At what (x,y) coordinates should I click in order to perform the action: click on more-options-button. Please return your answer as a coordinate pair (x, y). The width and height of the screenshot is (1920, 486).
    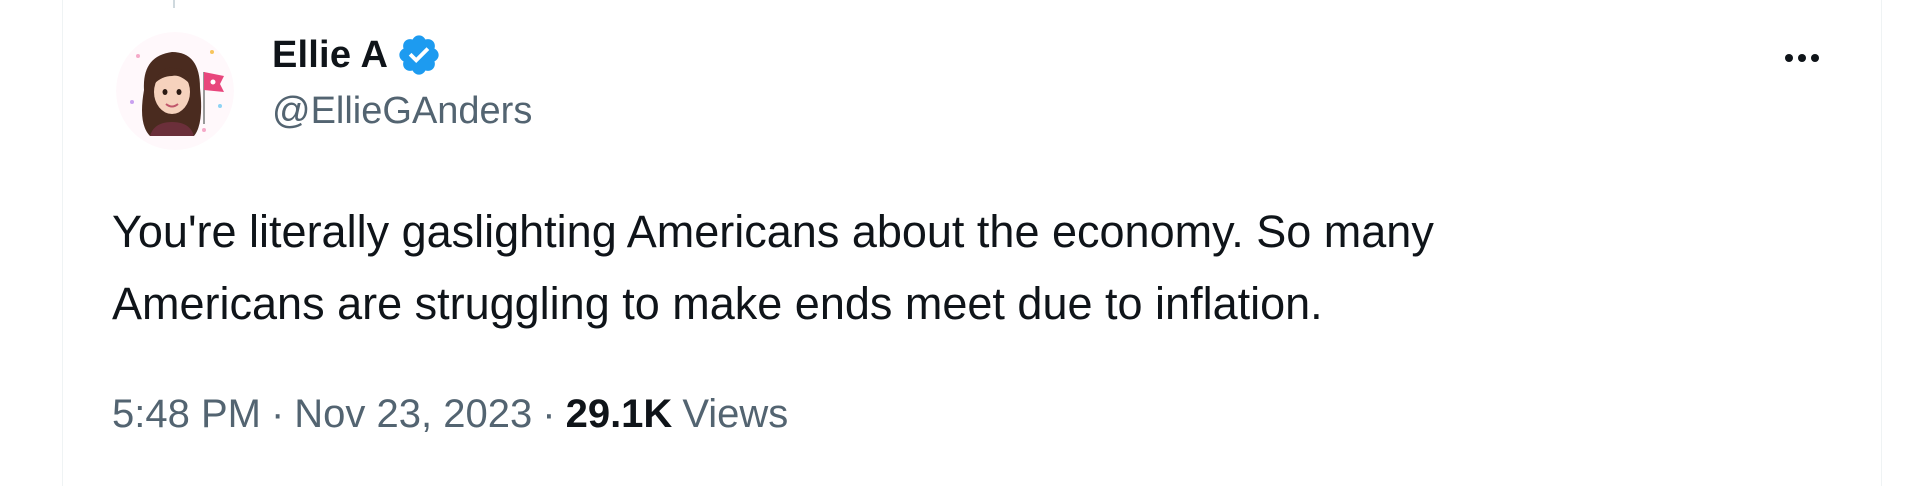
    Looking at the image, I should click on (1802, 58).